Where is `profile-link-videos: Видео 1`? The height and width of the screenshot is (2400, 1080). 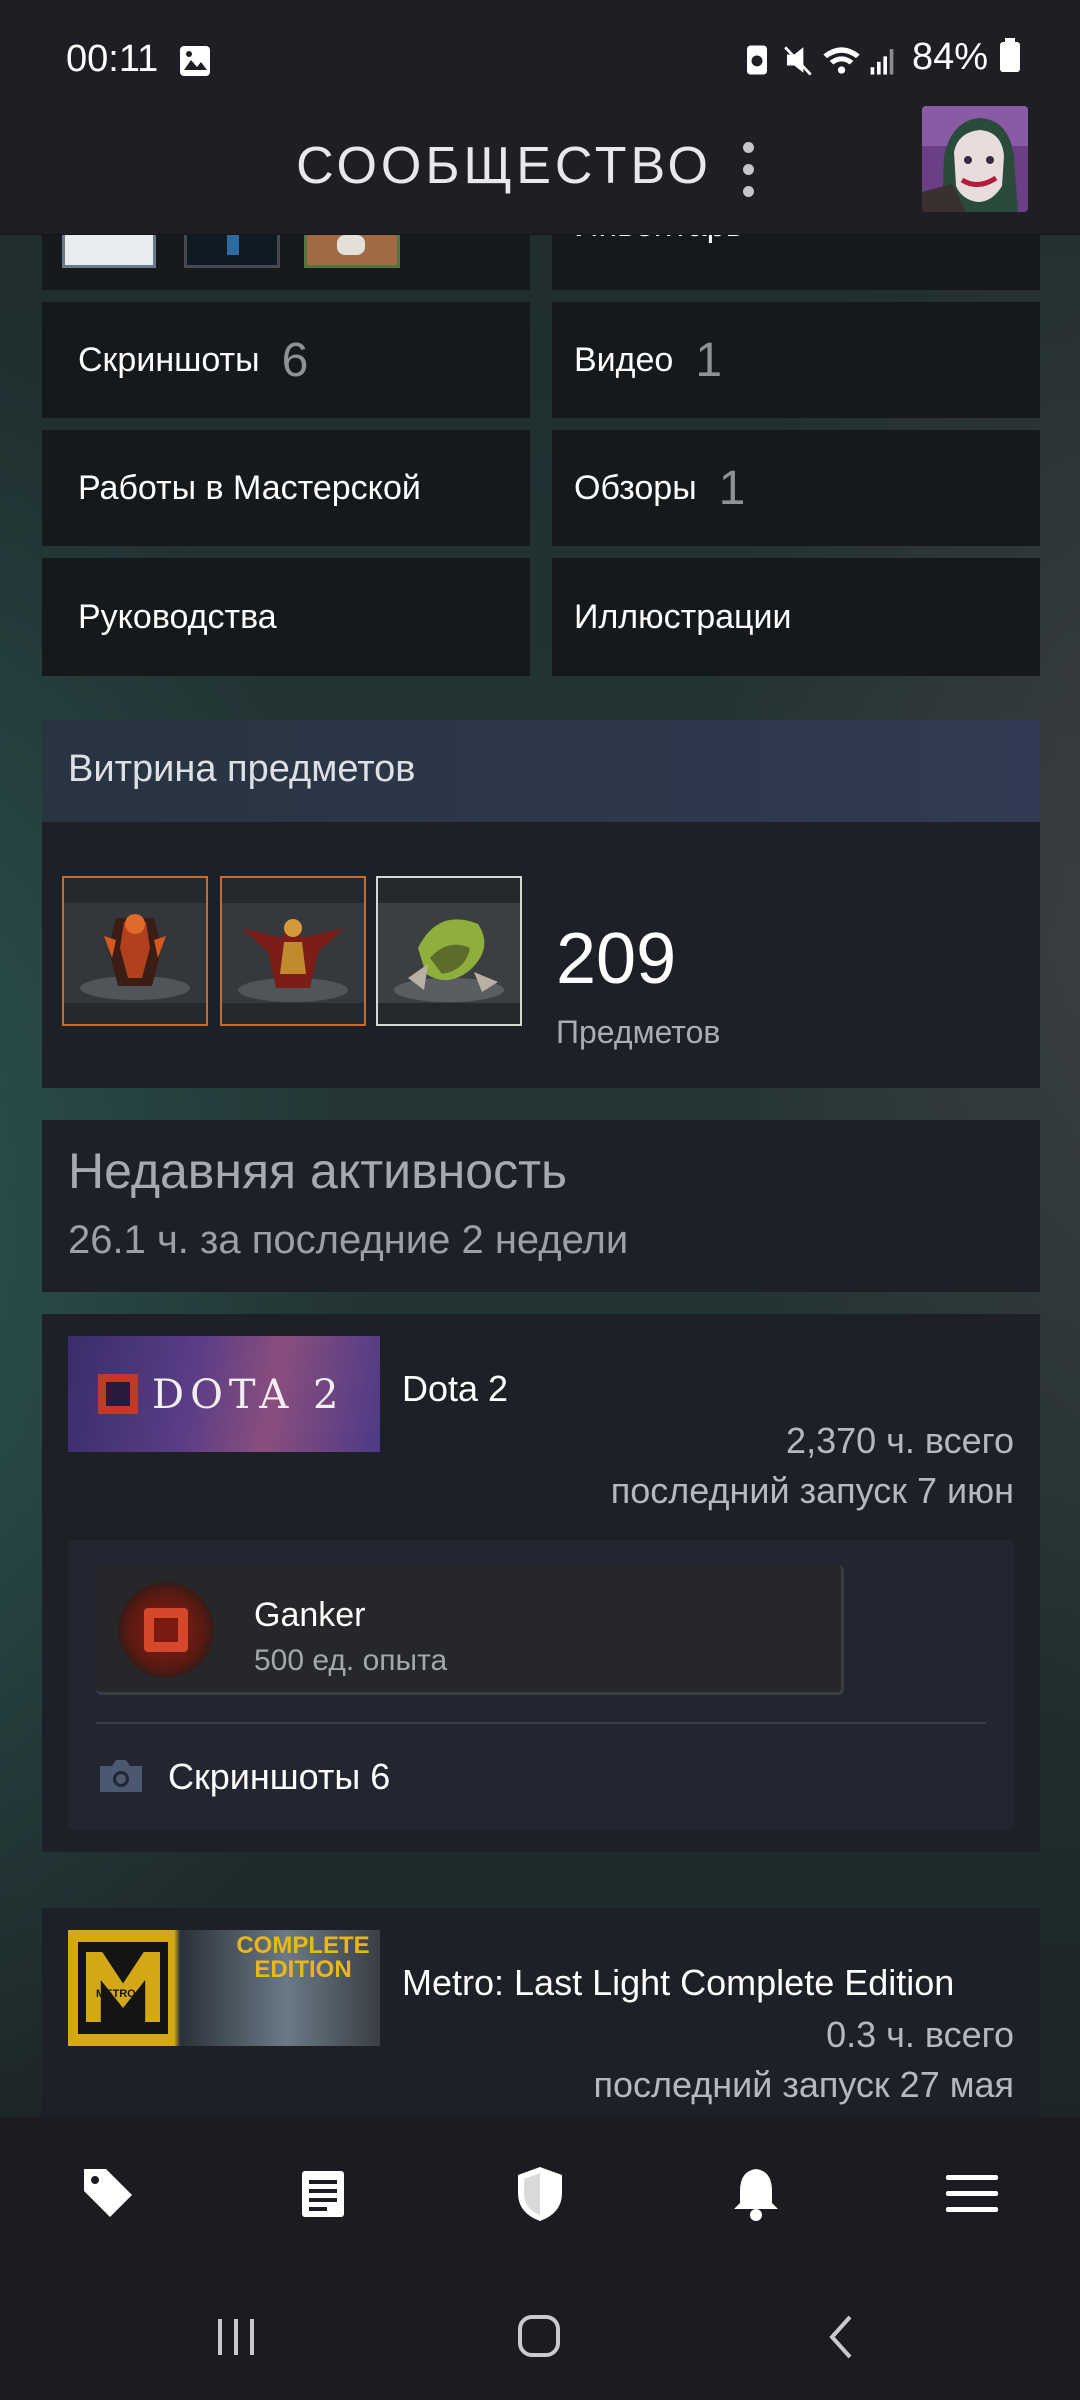
profile-link-videos: Видео 1 is located at coordinates (796, 360).